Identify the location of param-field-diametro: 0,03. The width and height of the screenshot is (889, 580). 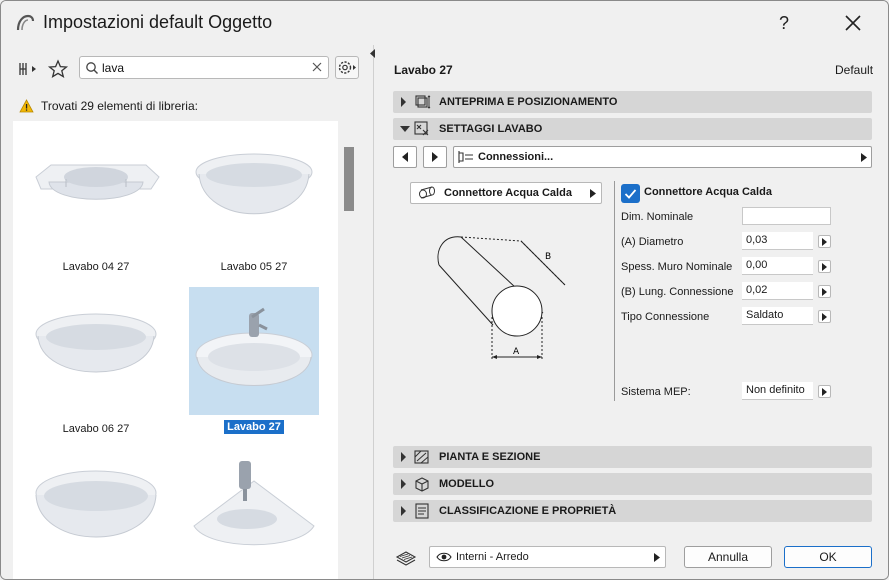
(777, 241).